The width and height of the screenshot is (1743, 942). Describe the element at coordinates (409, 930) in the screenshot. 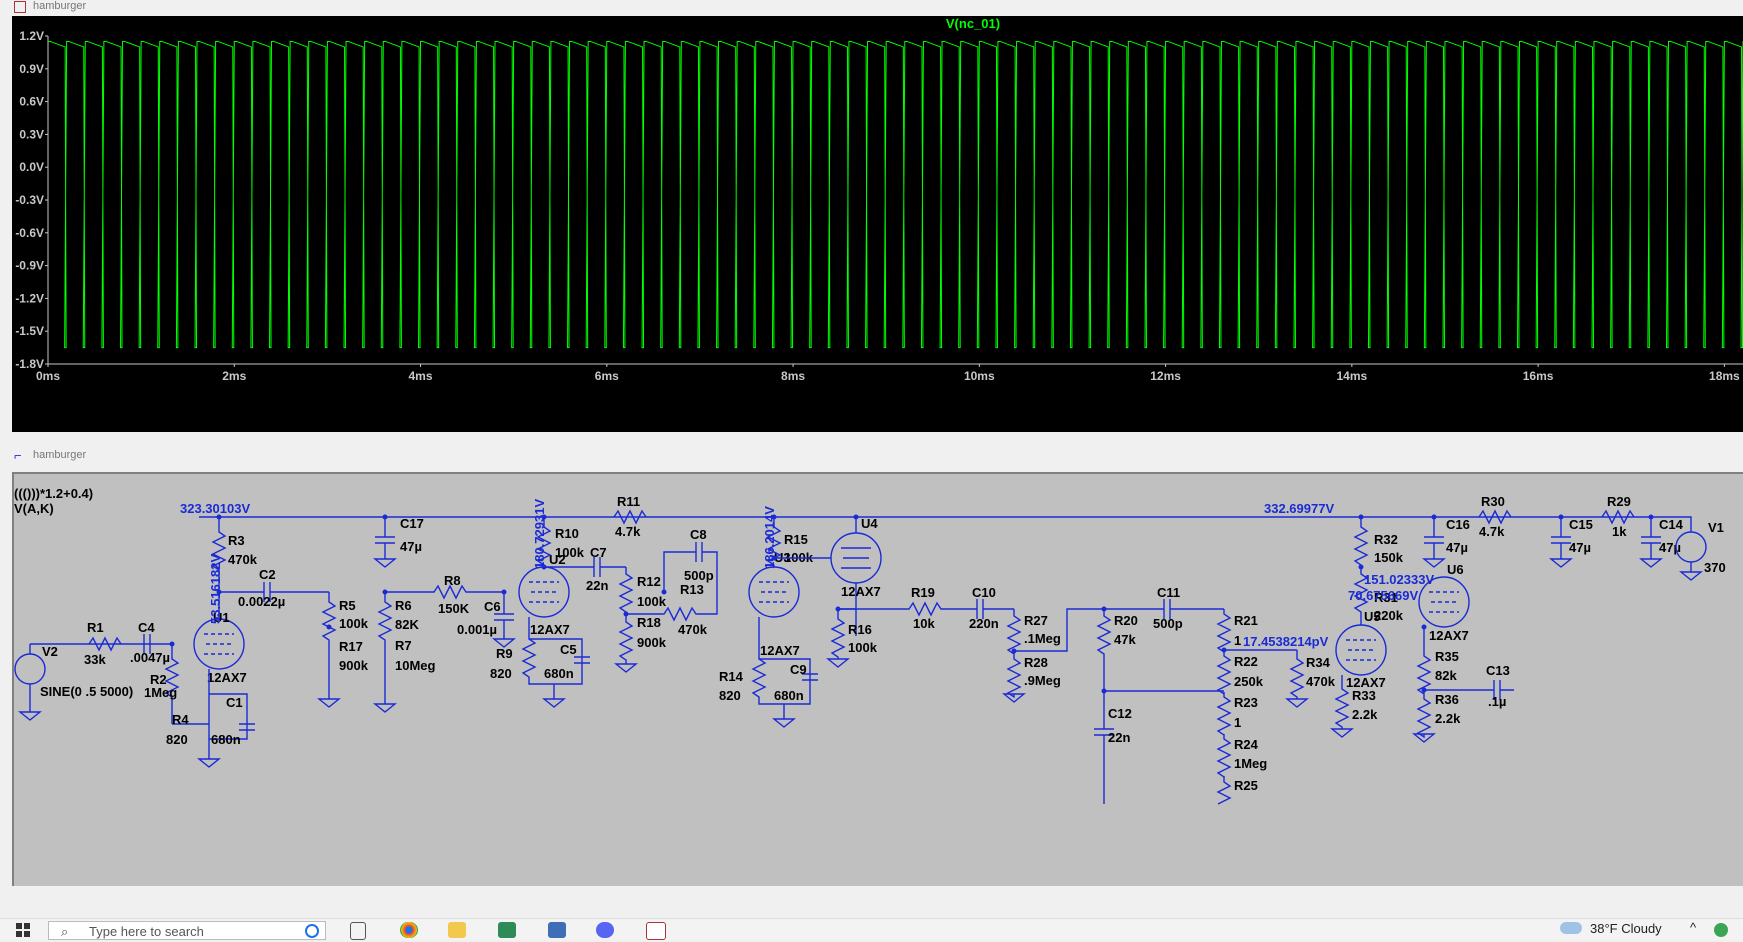

I see `chrome-icon` at that location.